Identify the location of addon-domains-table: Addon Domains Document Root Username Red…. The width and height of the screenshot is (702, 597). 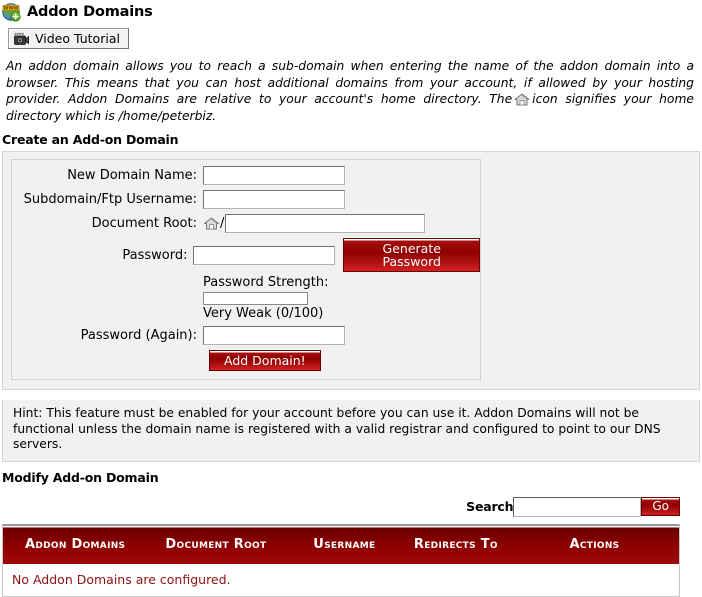
(341, 560).